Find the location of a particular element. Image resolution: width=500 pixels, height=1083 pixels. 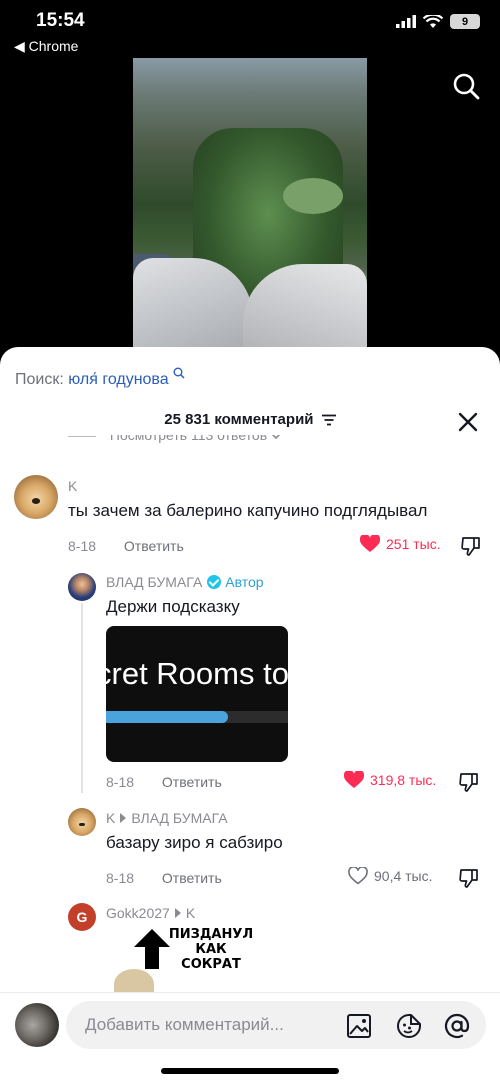

status-bar: 15:54 ◀ Chrome 9 is located at coordinates (250, 29).